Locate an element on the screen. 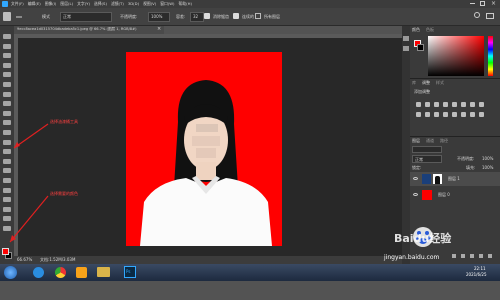 The height and width of the screenshot is (300, 500). eyedropper-tool-icon is located at coordinates (7, 94).